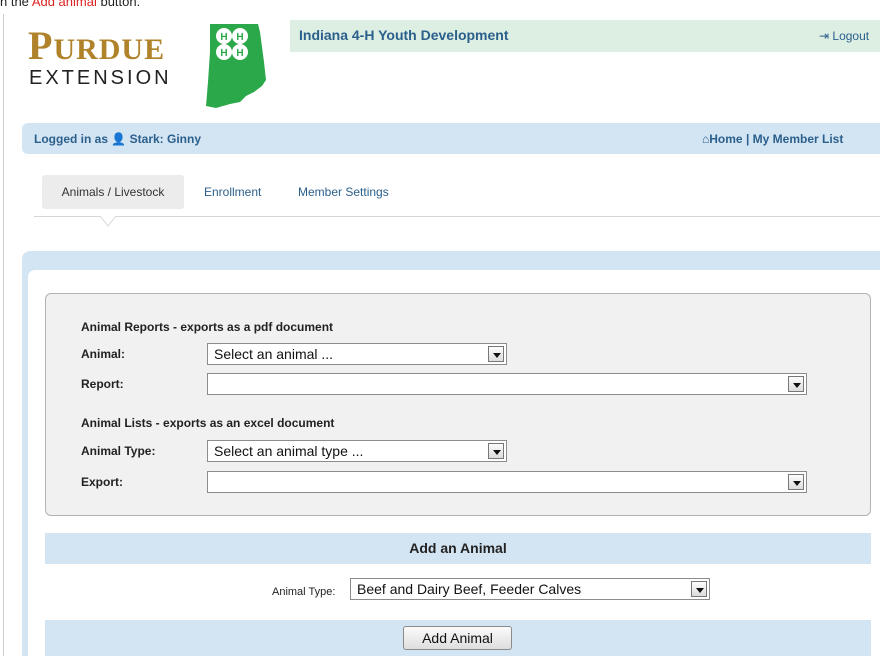 The image size is (880, 656). What do you see at coordinates (3, 335) in the screenshot?
I see `page-left-rule` at bounding box center [3, 335].